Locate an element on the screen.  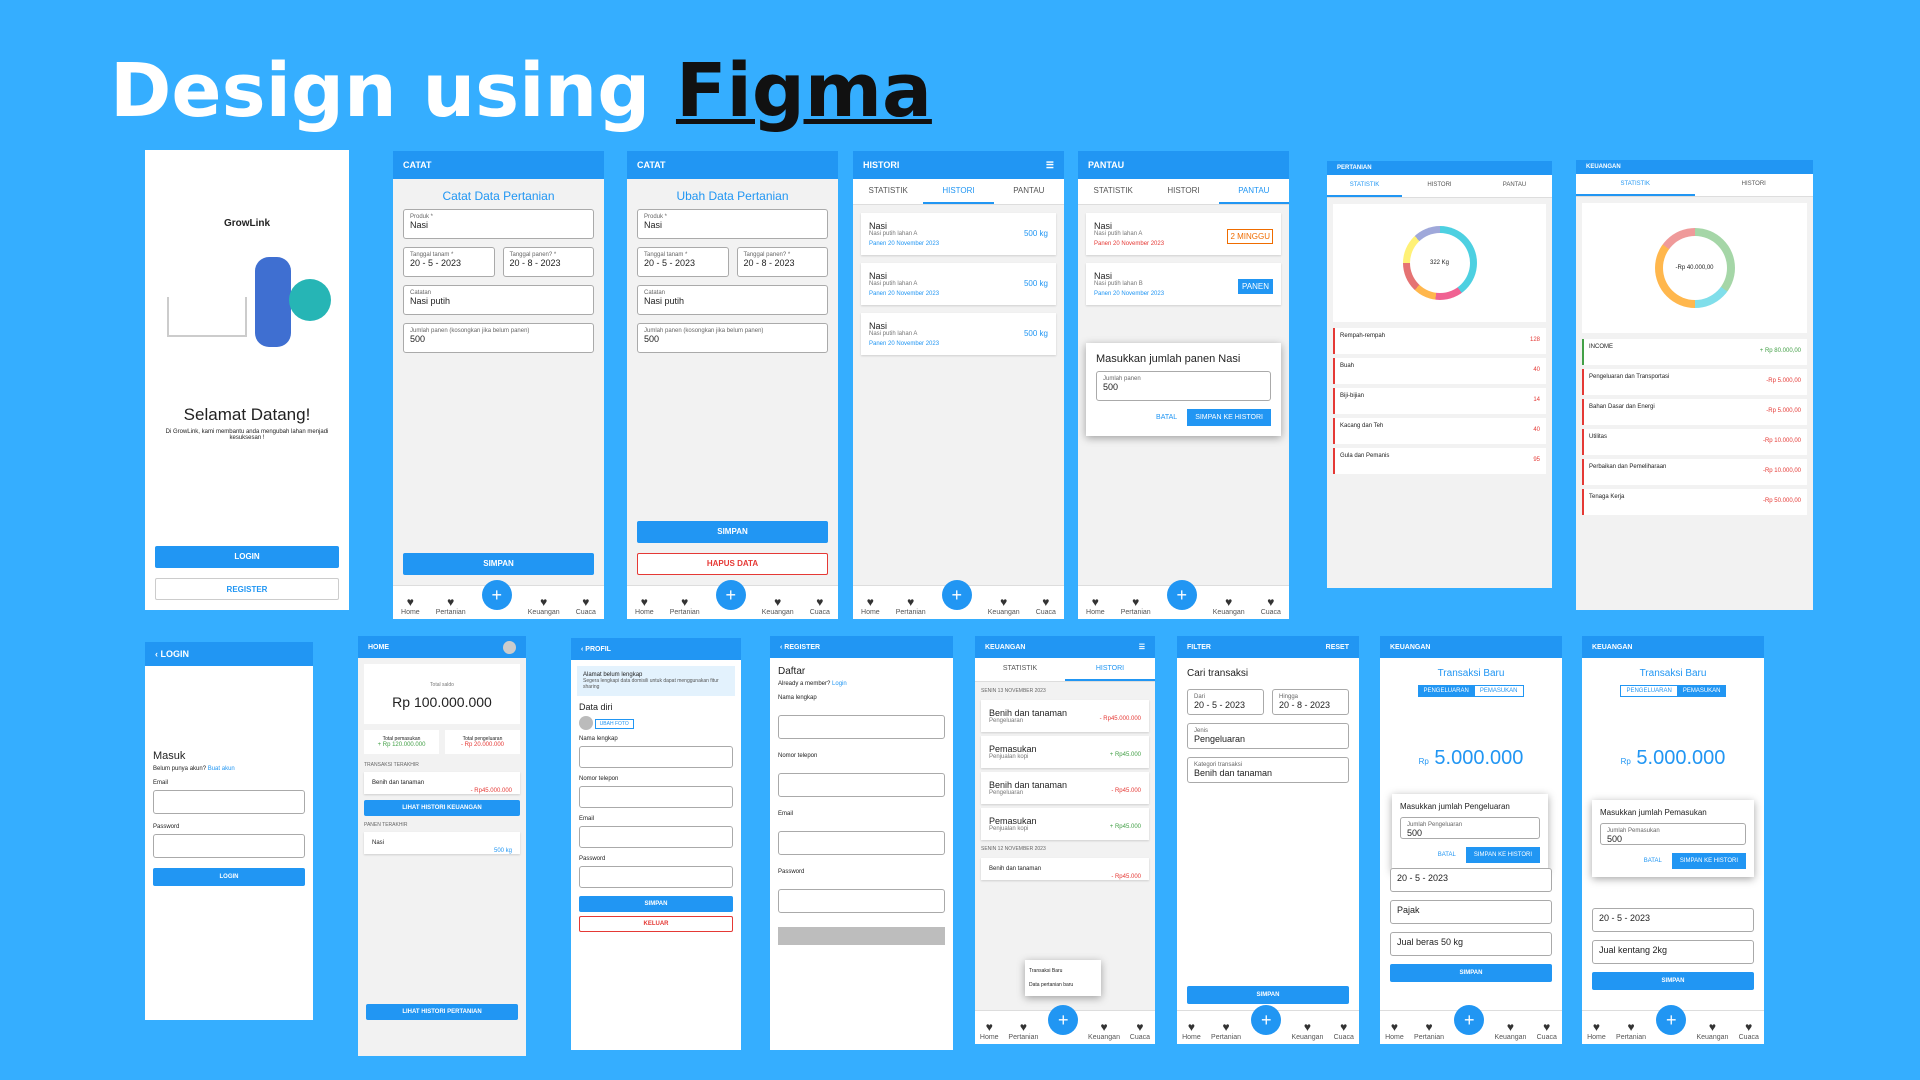
jumlah-field: Jumlah panen 500 is located at coordinates (1183, 386).